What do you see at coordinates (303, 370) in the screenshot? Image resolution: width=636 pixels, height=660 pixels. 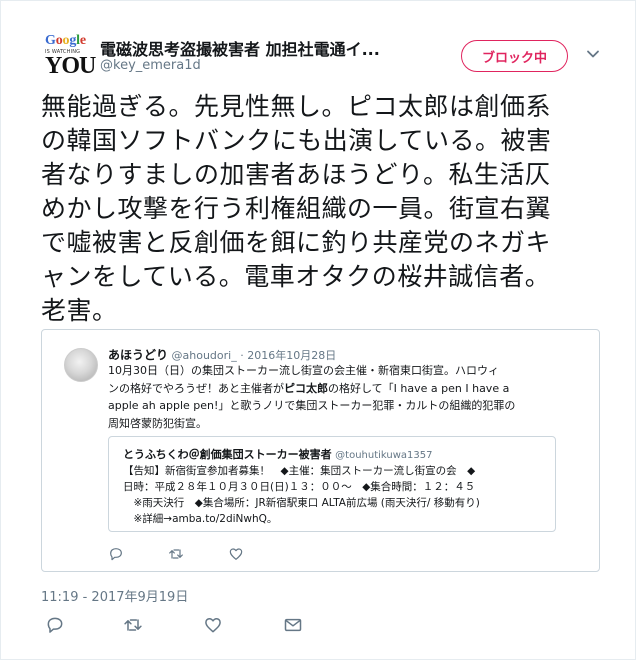 I see `quoted-line: 10月30日（日）の集団ストーカー流し街宣の会主催・新宿東口街宣。ハロウィ` at bounding box center [303, 370].